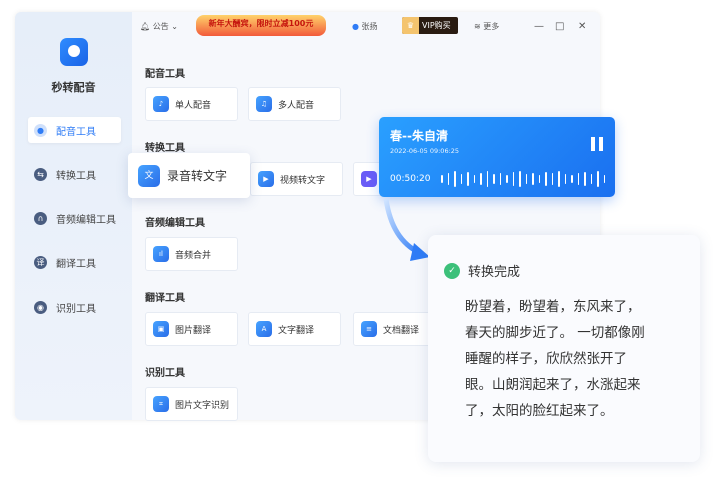  Describe the element at coordinates (40, 130) in the screenshot. I see `mic-icon: ●` at that location.